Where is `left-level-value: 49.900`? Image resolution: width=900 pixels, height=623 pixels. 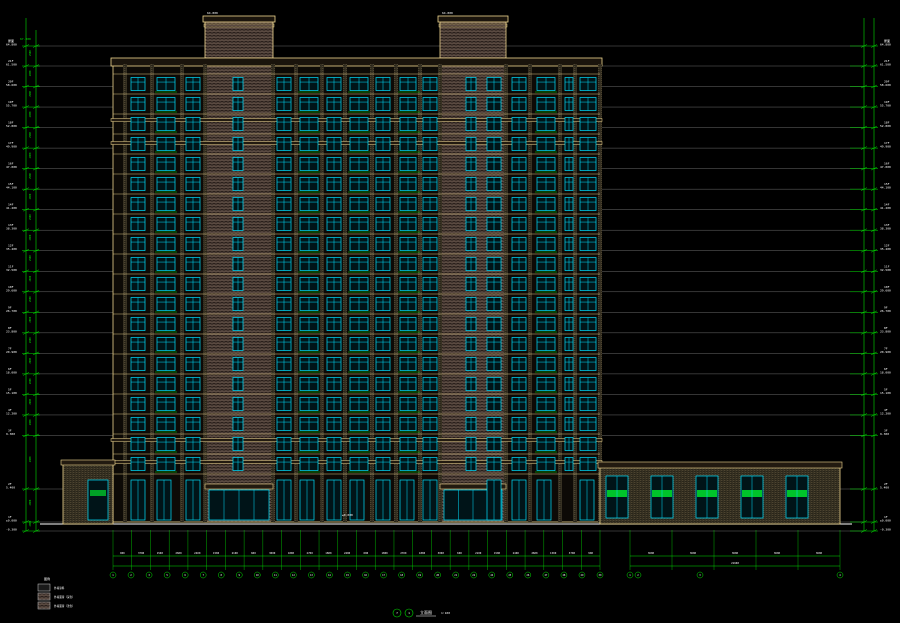 left-level-value: 49.900 is located at coordinates (11, 147).